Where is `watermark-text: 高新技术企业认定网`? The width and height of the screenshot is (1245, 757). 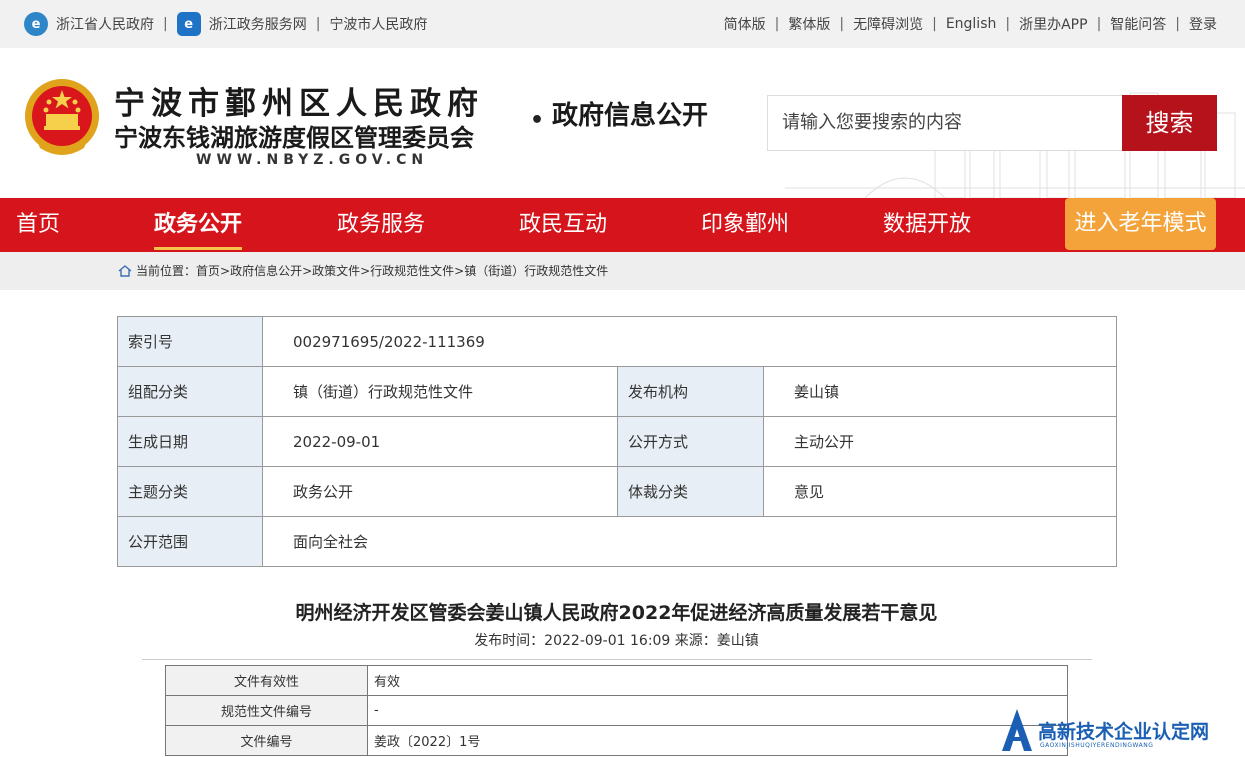 watermark-text: 高新技术企业认定网 is located at coordinates (1124, 732).